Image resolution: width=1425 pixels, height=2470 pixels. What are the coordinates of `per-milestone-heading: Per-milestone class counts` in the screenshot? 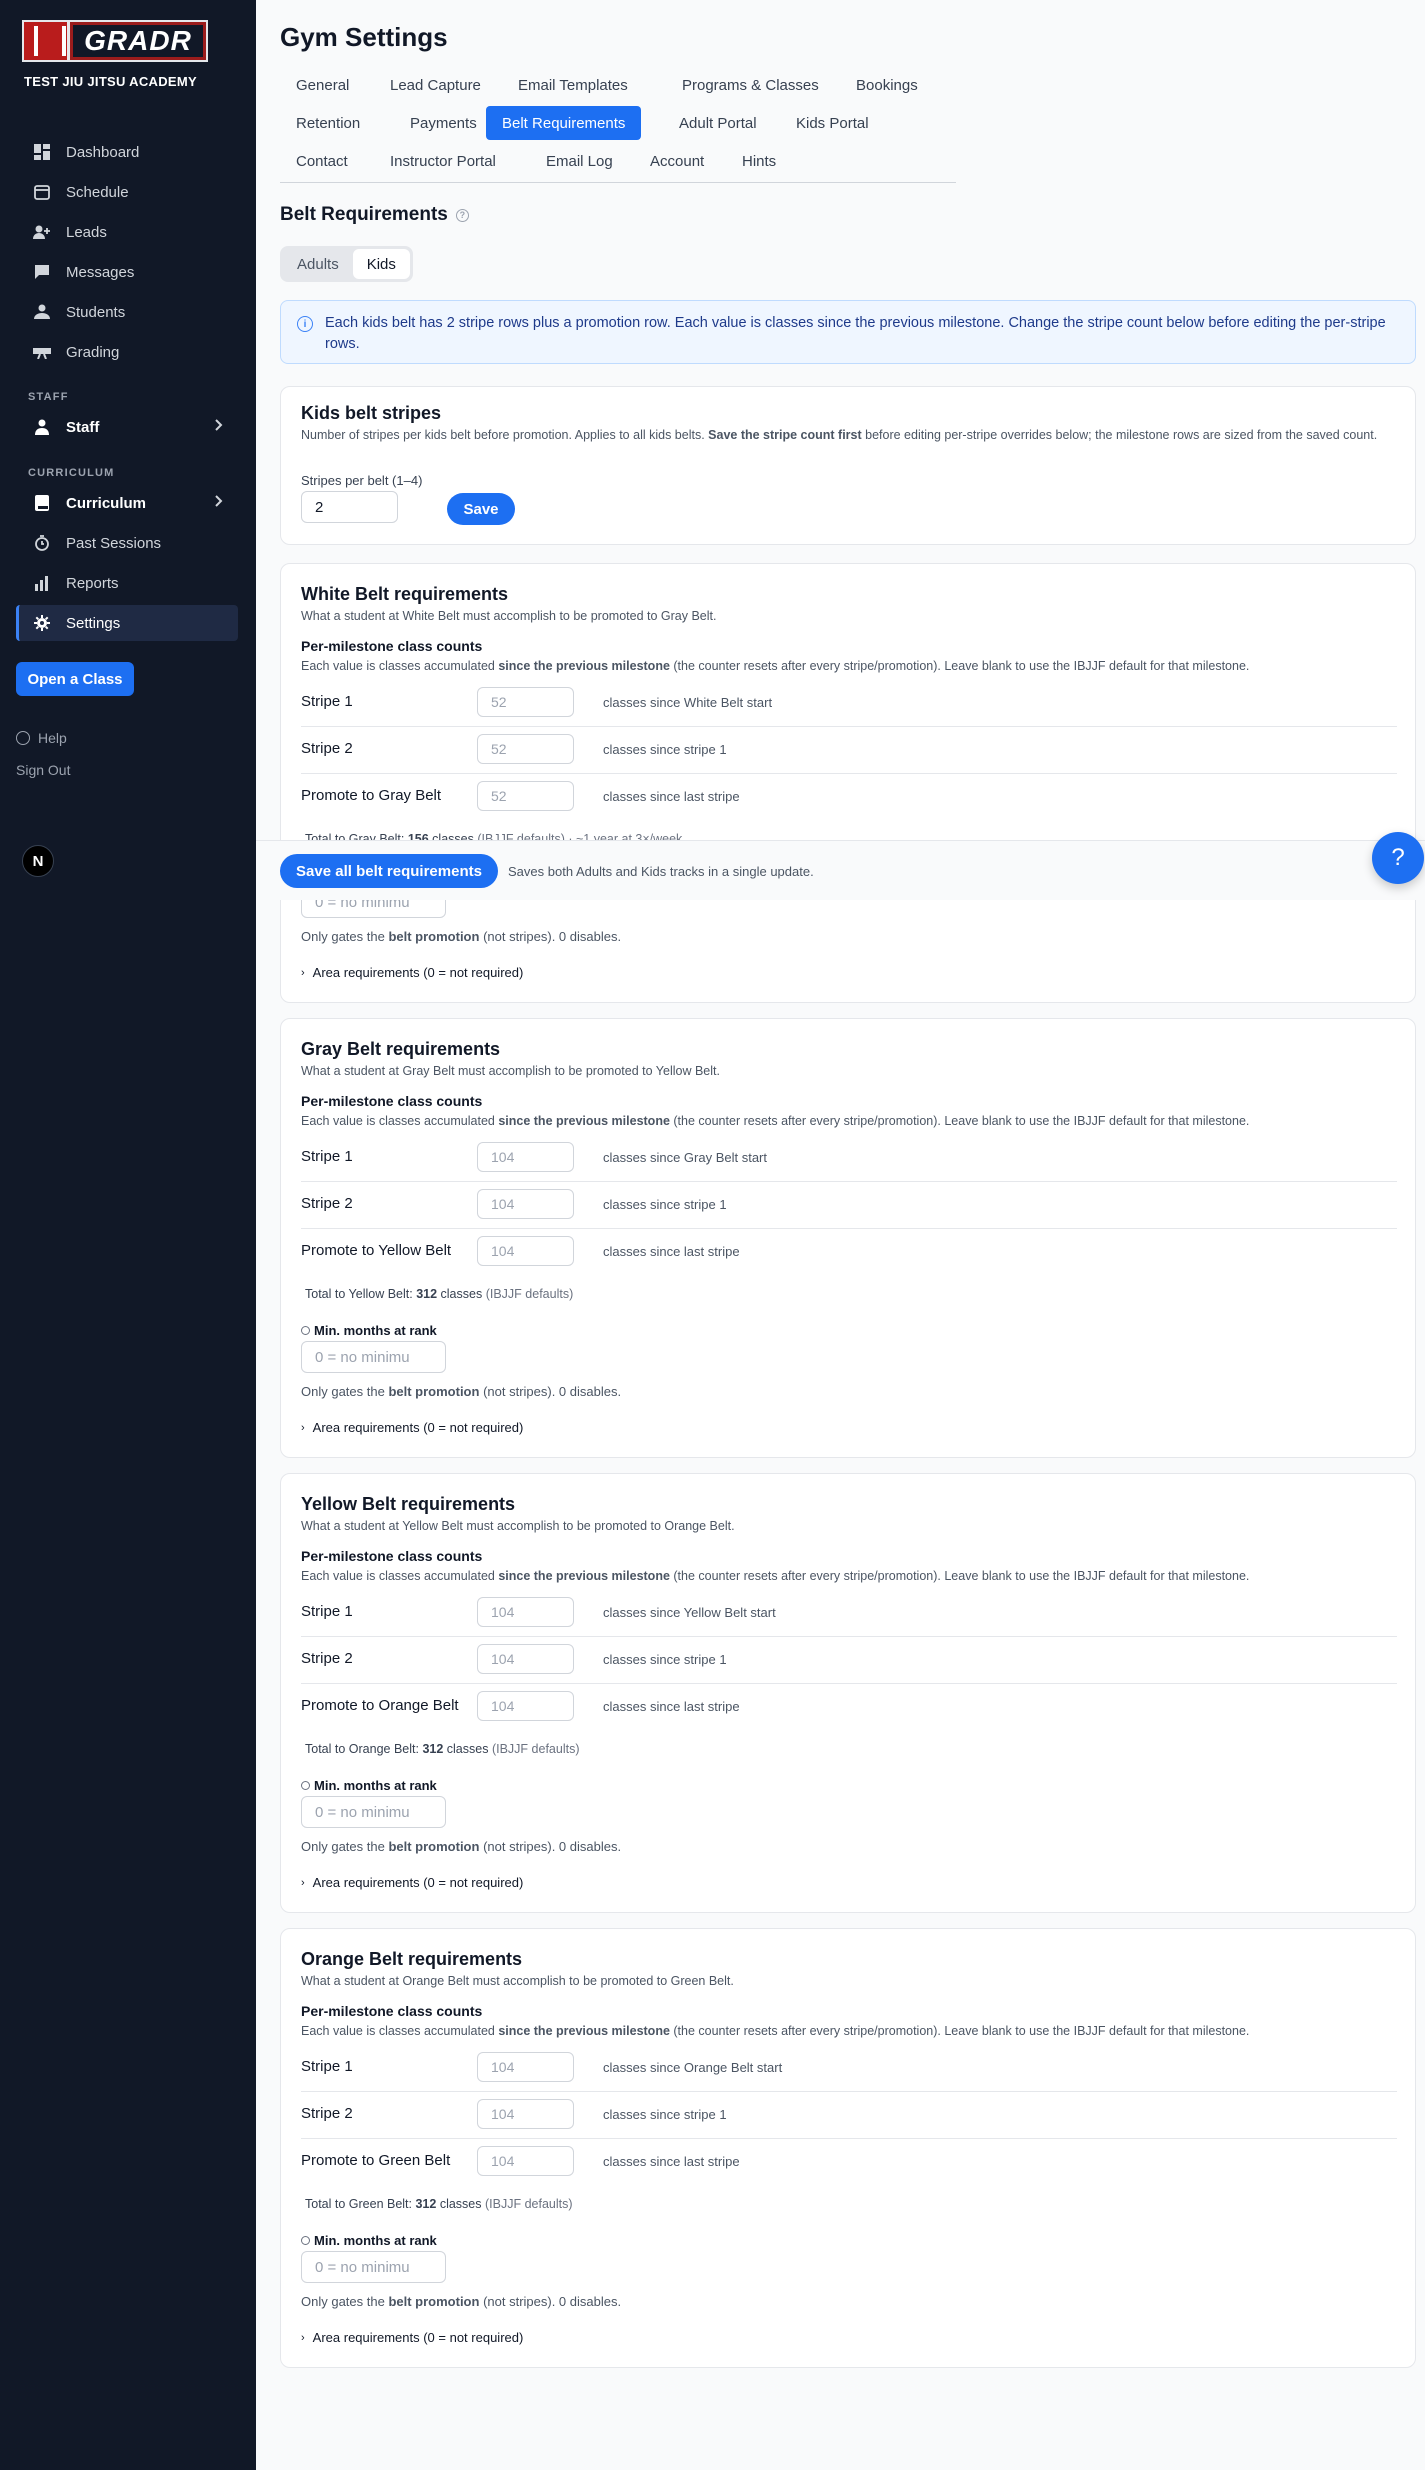 It's located at (392, 646).